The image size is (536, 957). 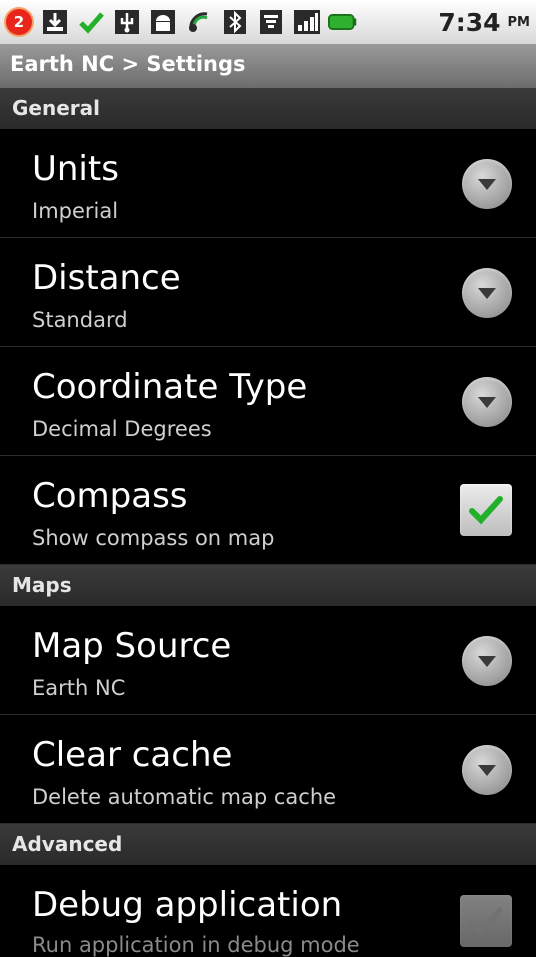 What do you see at coordinates (268, 844) in the screenshot?
I see `section-header-advanced: Advanced` at bounding box center [268, 844].